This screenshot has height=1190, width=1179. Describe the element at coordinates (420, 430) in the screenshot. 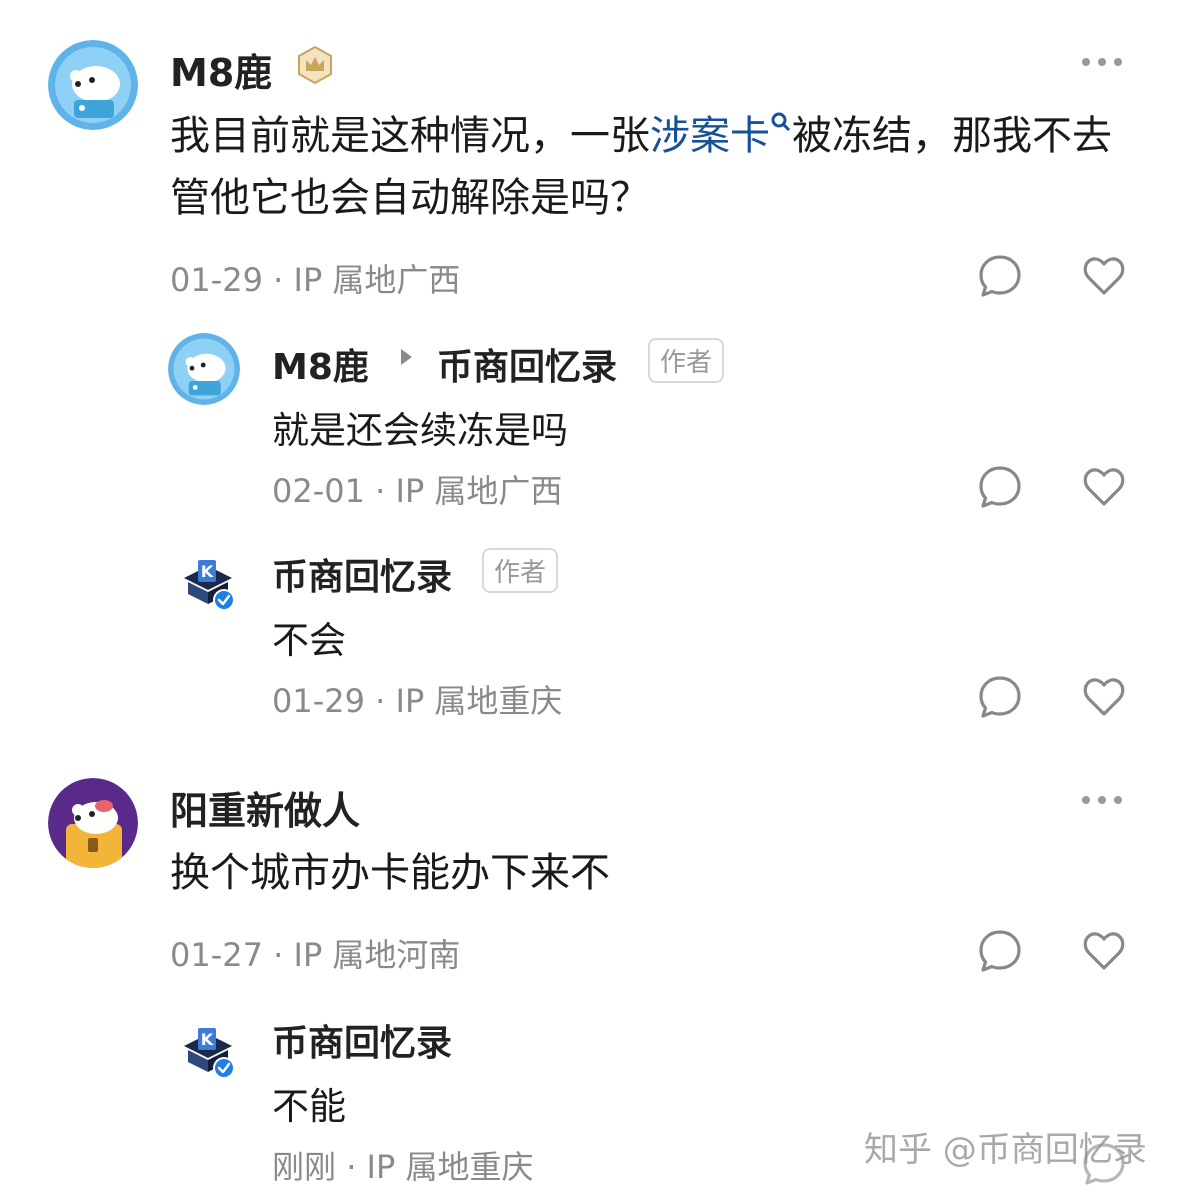

I see `reply-content: 就是还会续冻是吗` at that location.